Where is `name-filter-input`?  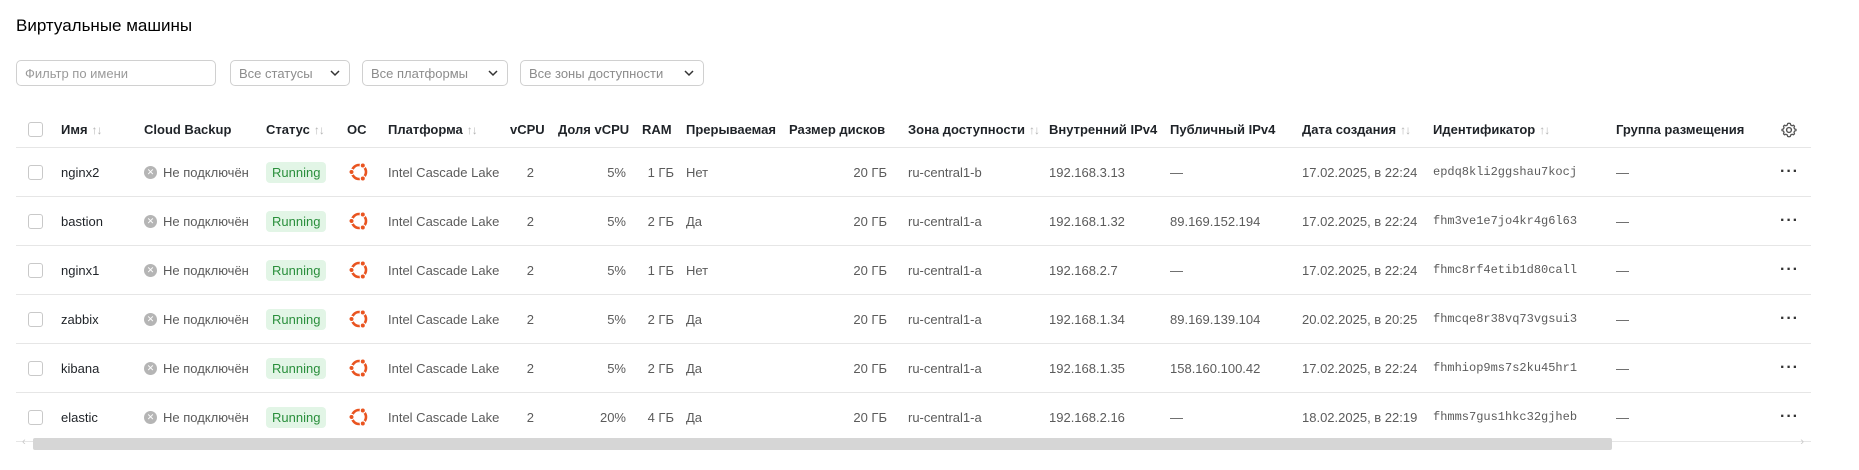 name-filter-input is located at coordinates (116, 73).